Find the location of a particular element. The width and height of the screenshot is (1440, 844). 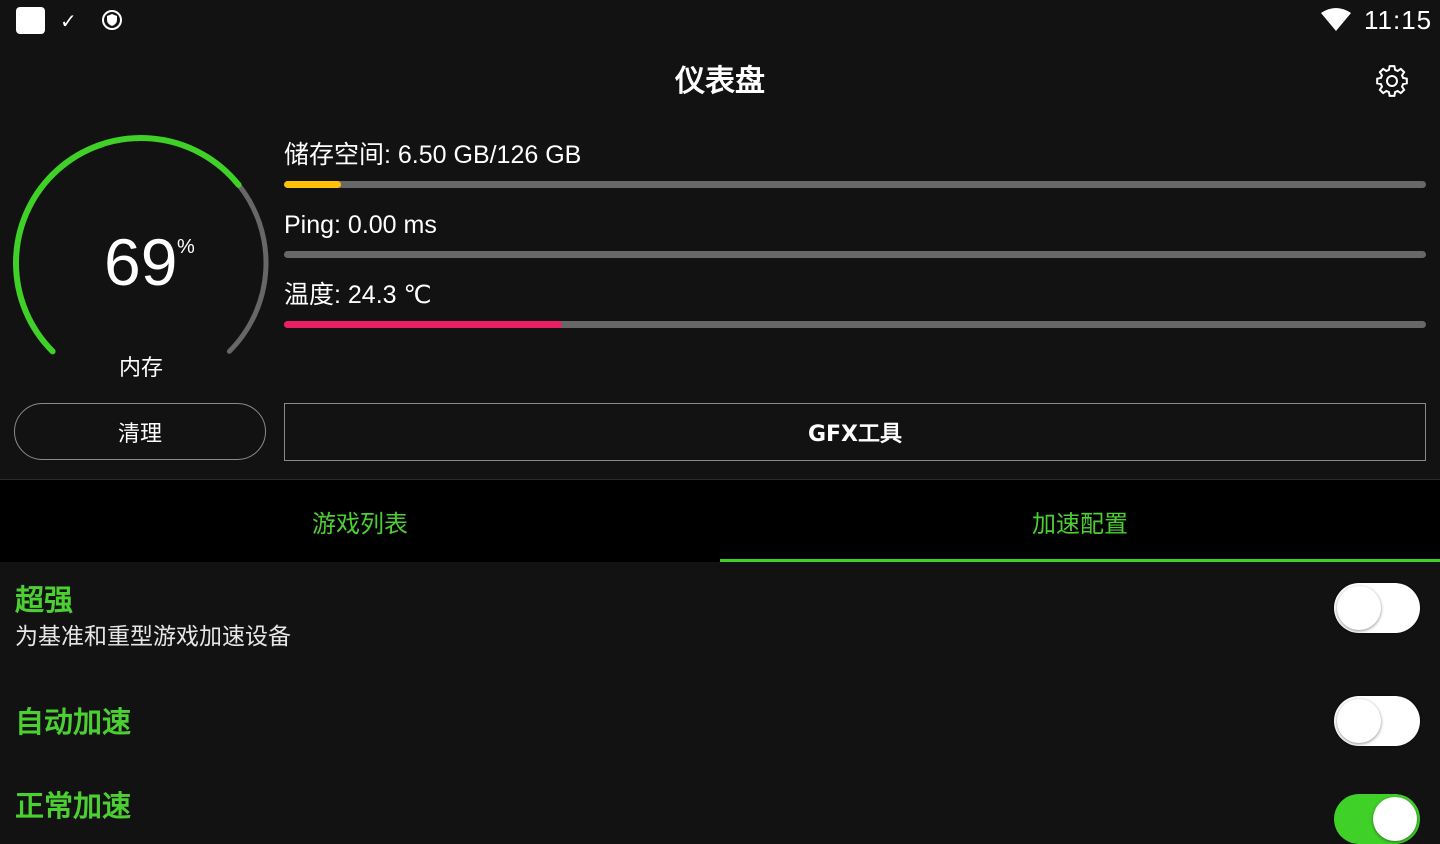

storage-label: 储存空间: 6.50 GB/126 GB is located at coordinates (433, 155).